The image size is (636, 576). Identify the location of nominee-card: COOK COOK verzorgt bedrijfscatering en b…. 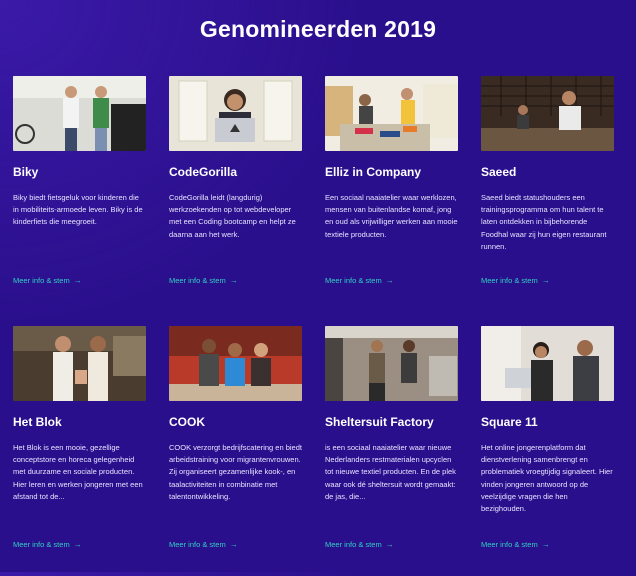
(235, 451).